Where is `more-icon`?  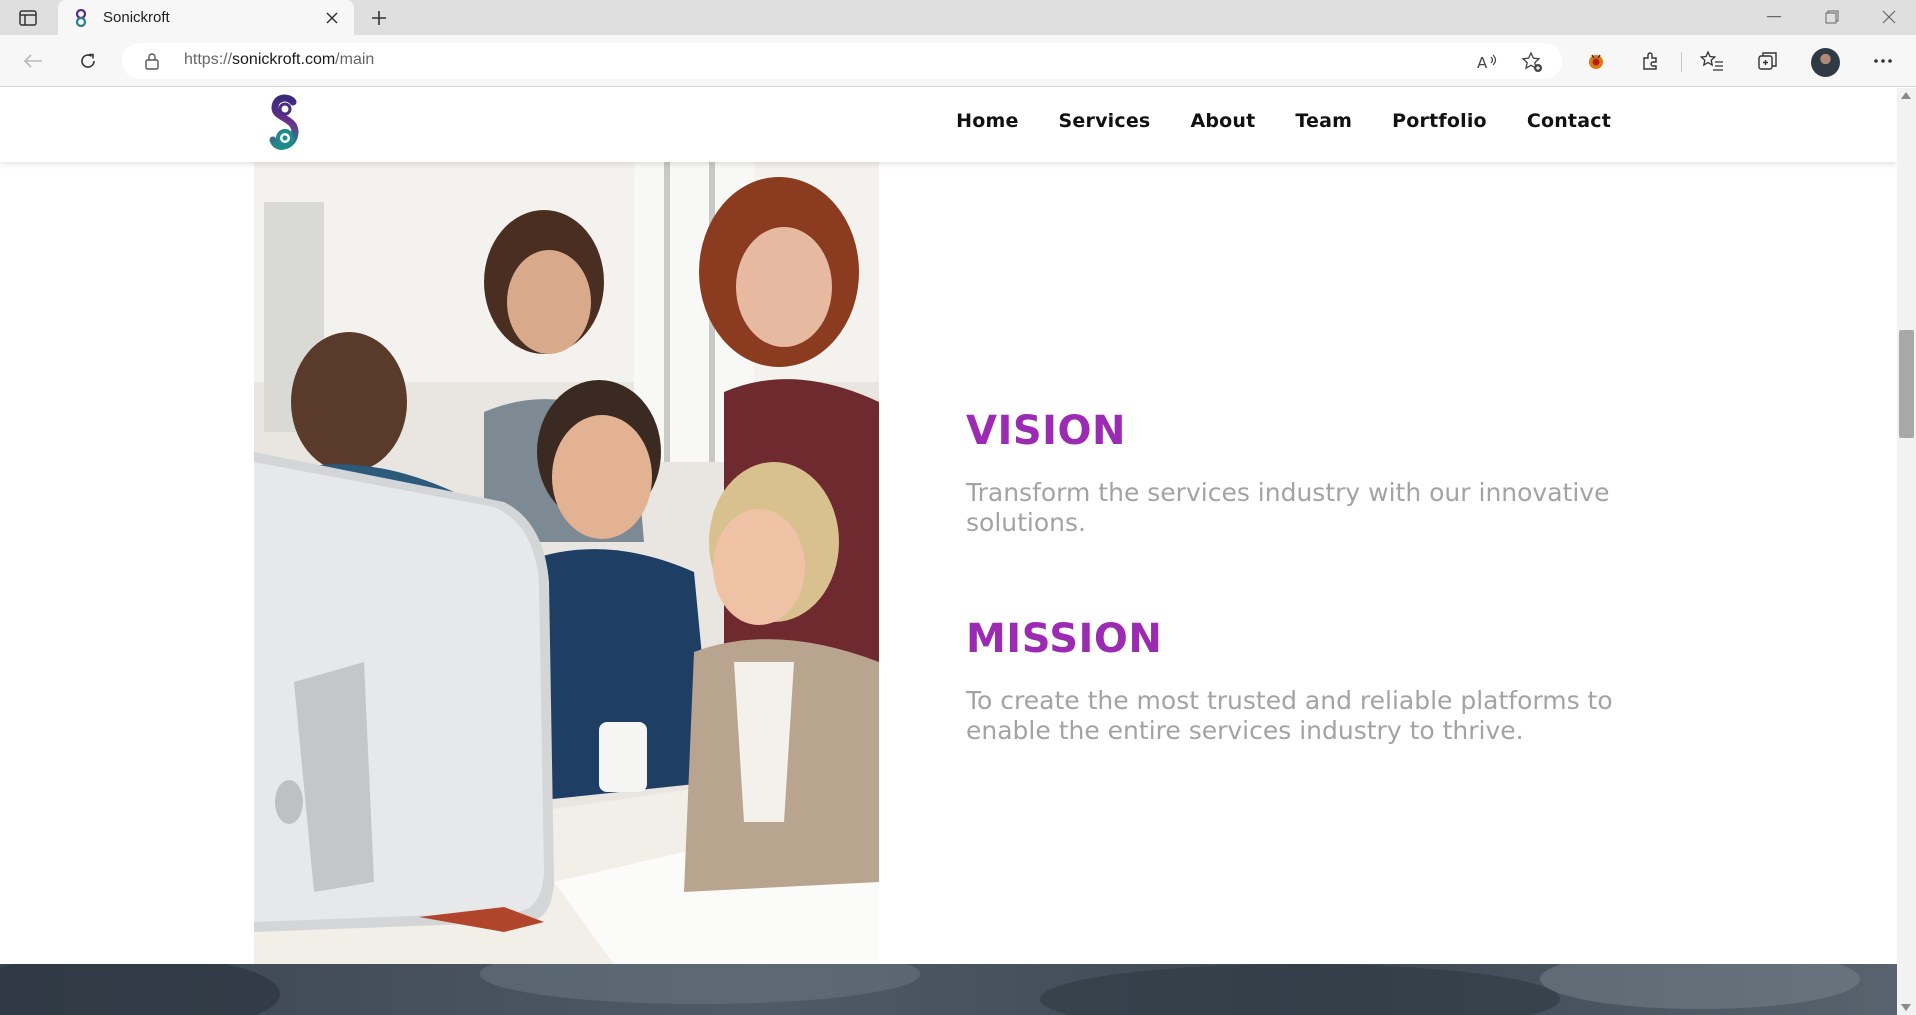 more-icon is located at coordinates (1883, 61).